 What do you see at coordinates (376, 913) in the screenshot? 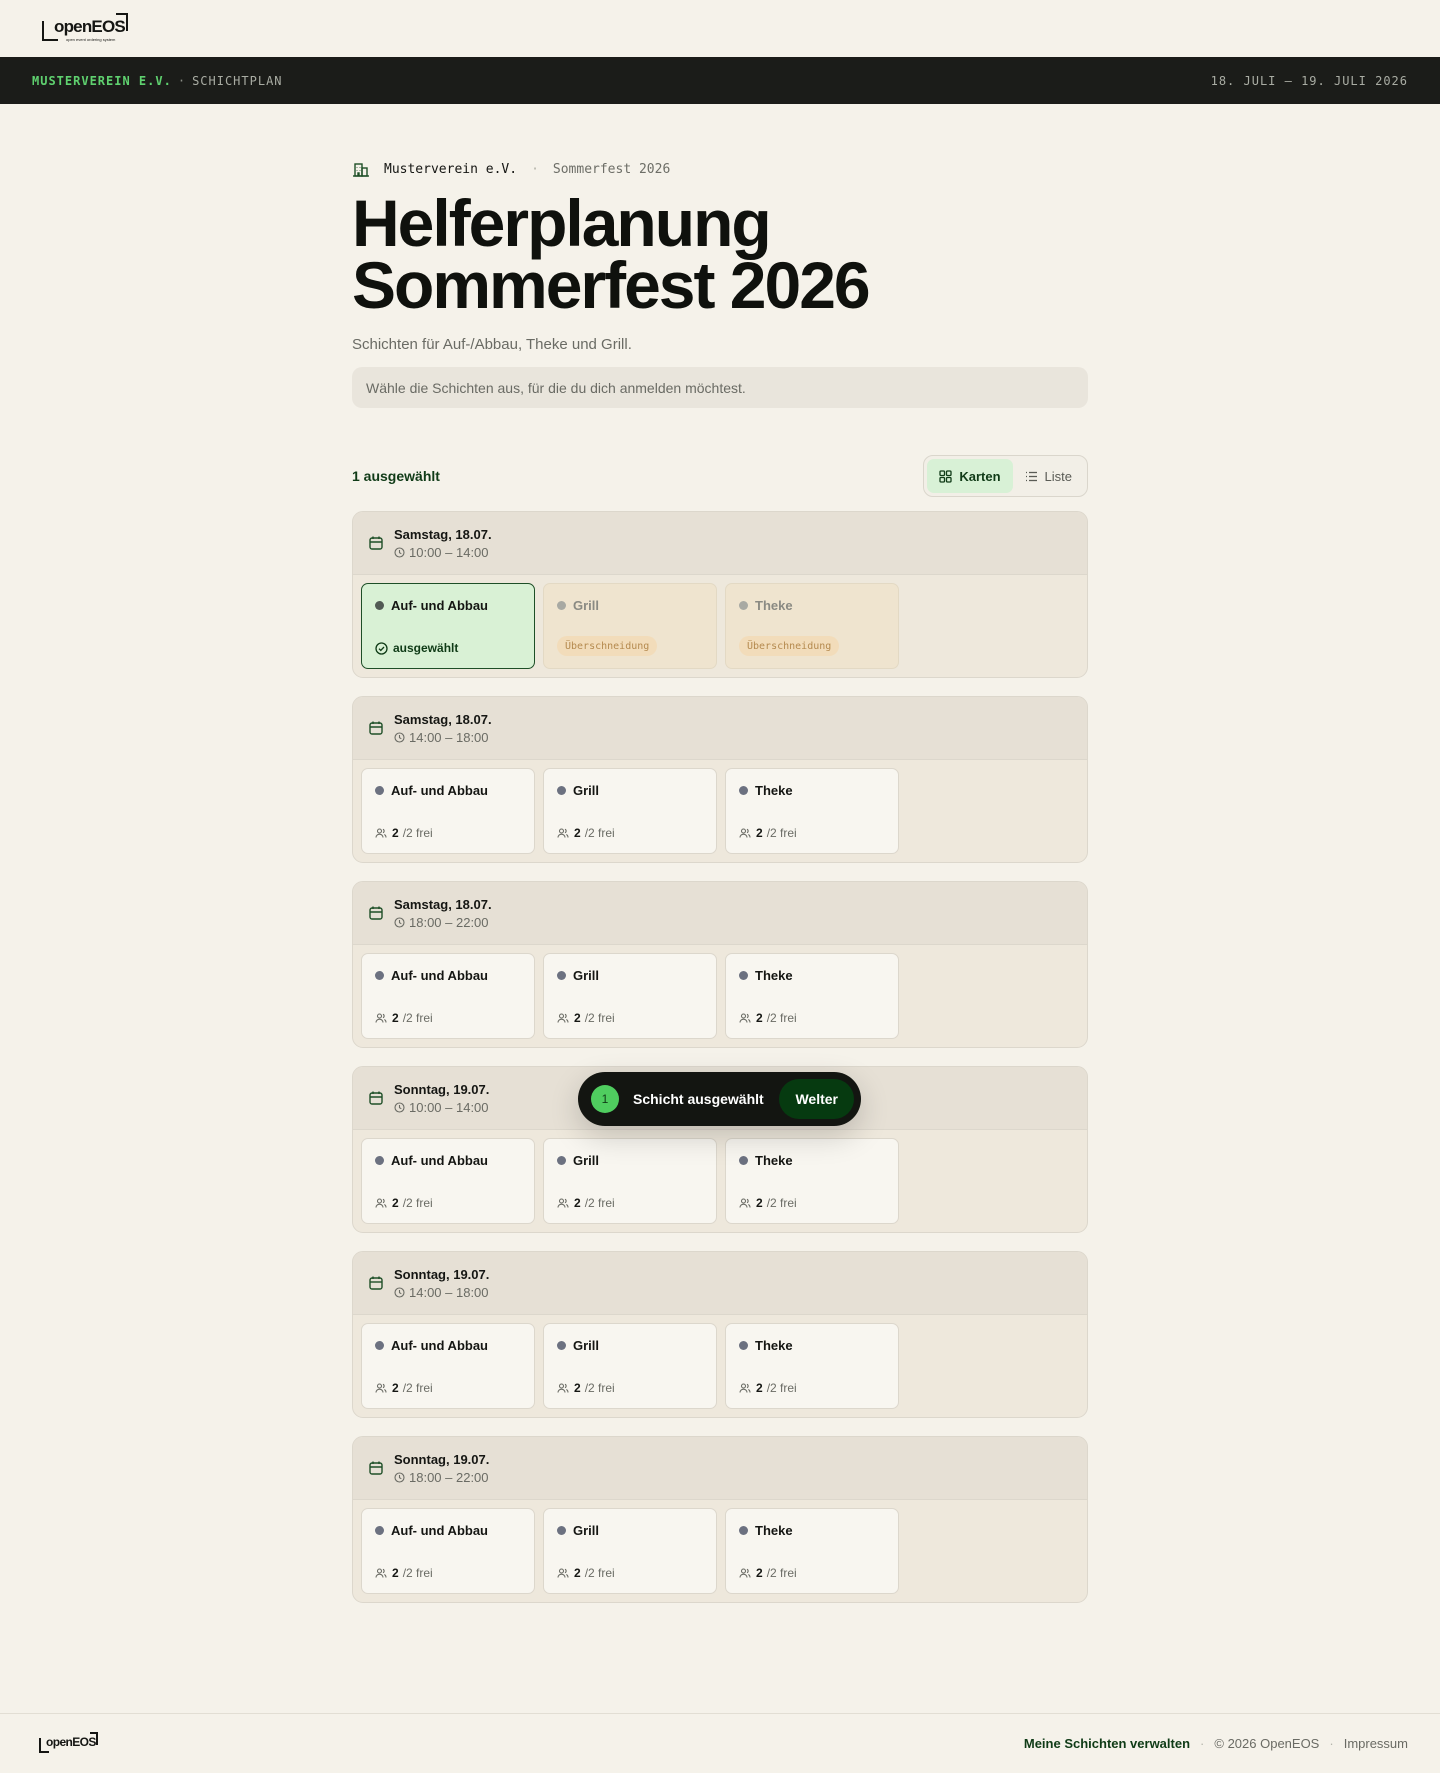
I see `calendar-icon` at bounding box center [376, 913].